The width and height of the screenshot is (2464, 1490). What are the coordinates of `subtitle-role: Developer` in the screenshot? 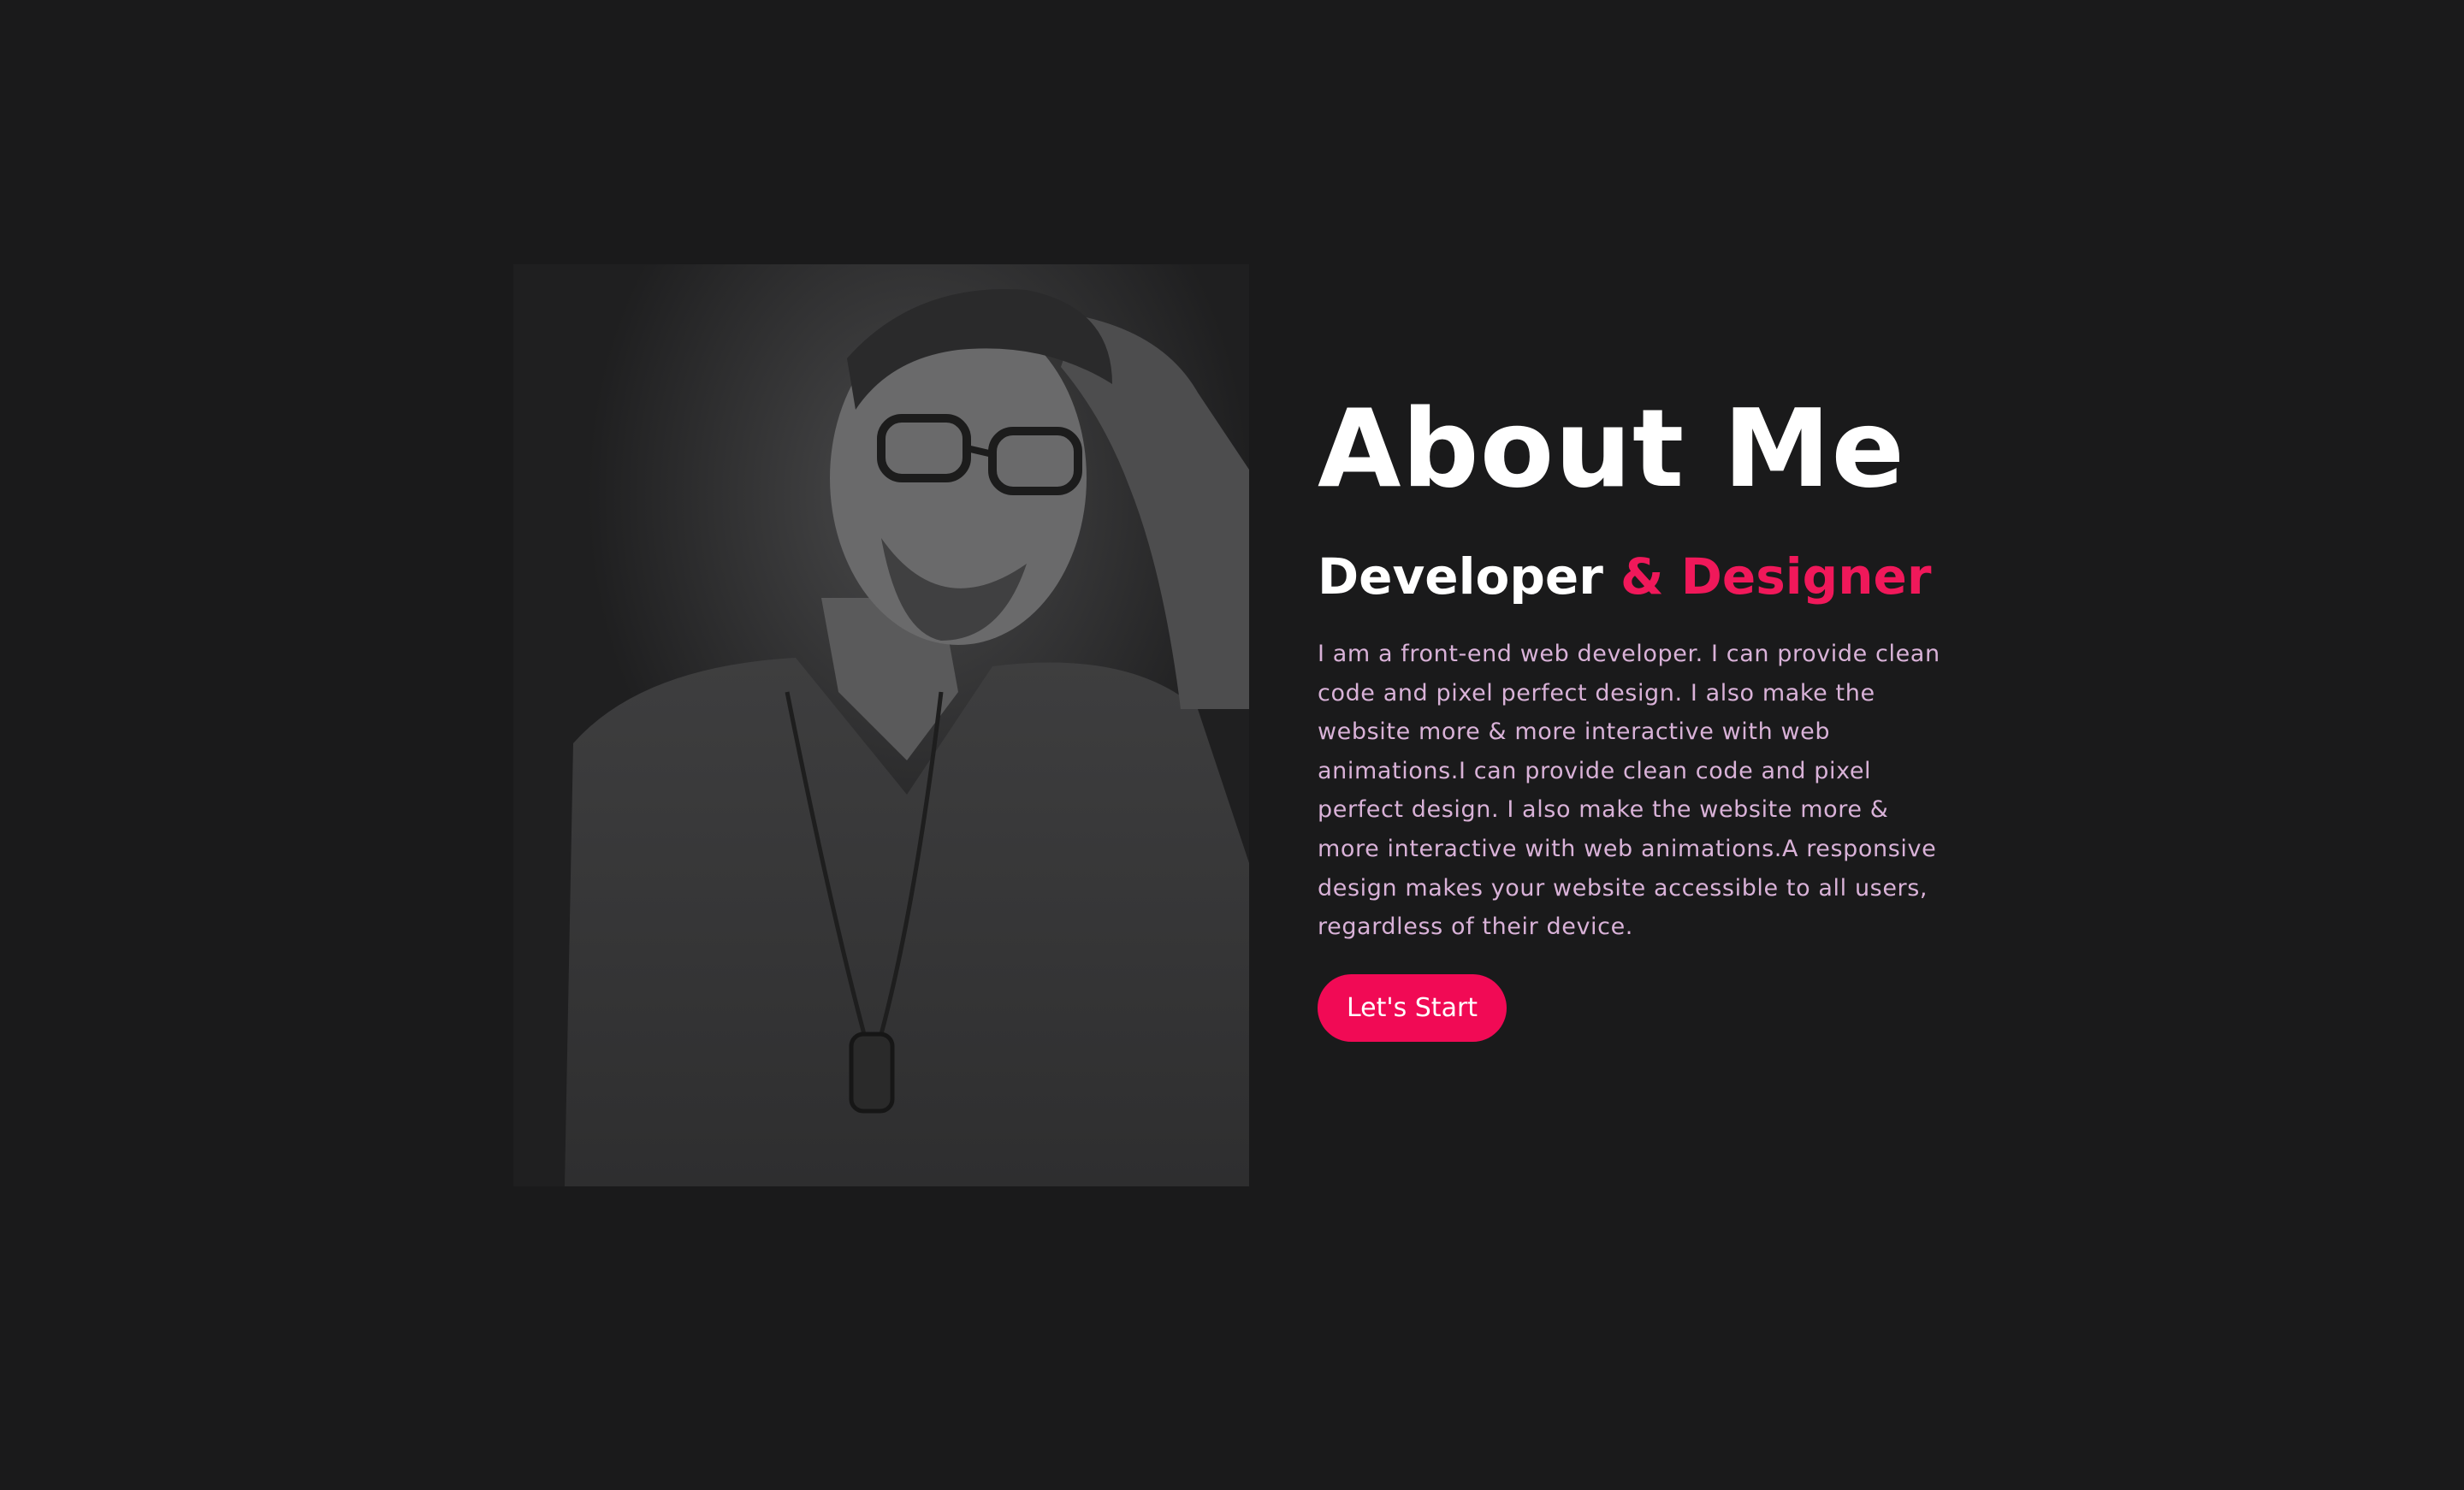 It's located at (1460, 576).